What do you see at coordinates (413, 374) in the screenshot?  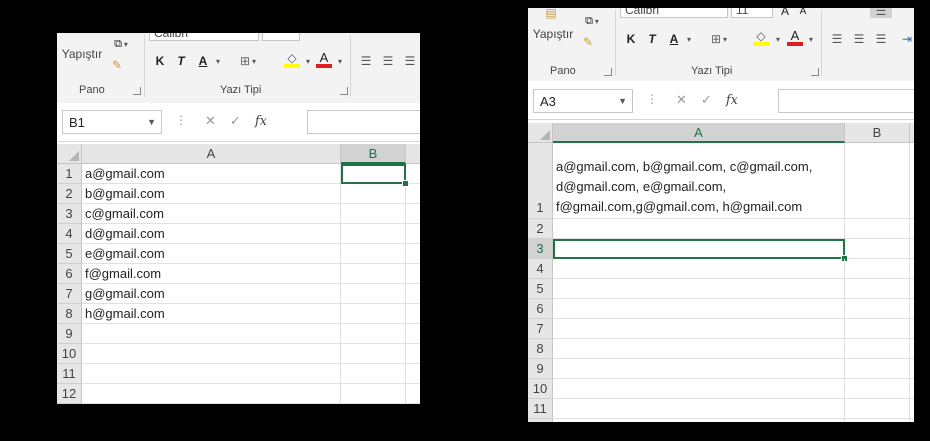 I see `cell-c11` at bounding box center [413, 374].